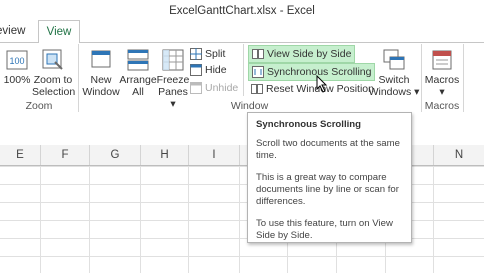 The width and height of the screenshot is (484, 273). What do you see at coordinates (309, 124) in the screenshot?
I see `tooltip-title: Synchronous Scrolling` at bounding box center [309, 124].